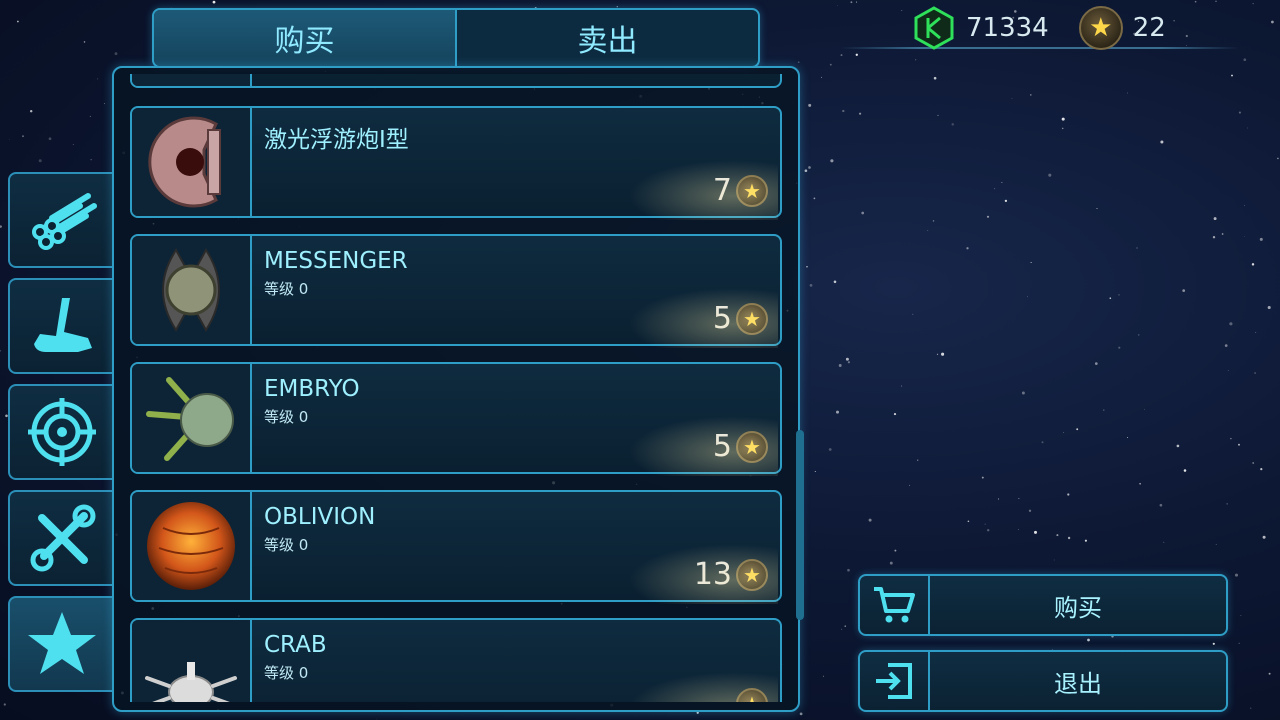  I want to click on list-item: EMBRYO 等级 0 5 ★, so click(456, 419).